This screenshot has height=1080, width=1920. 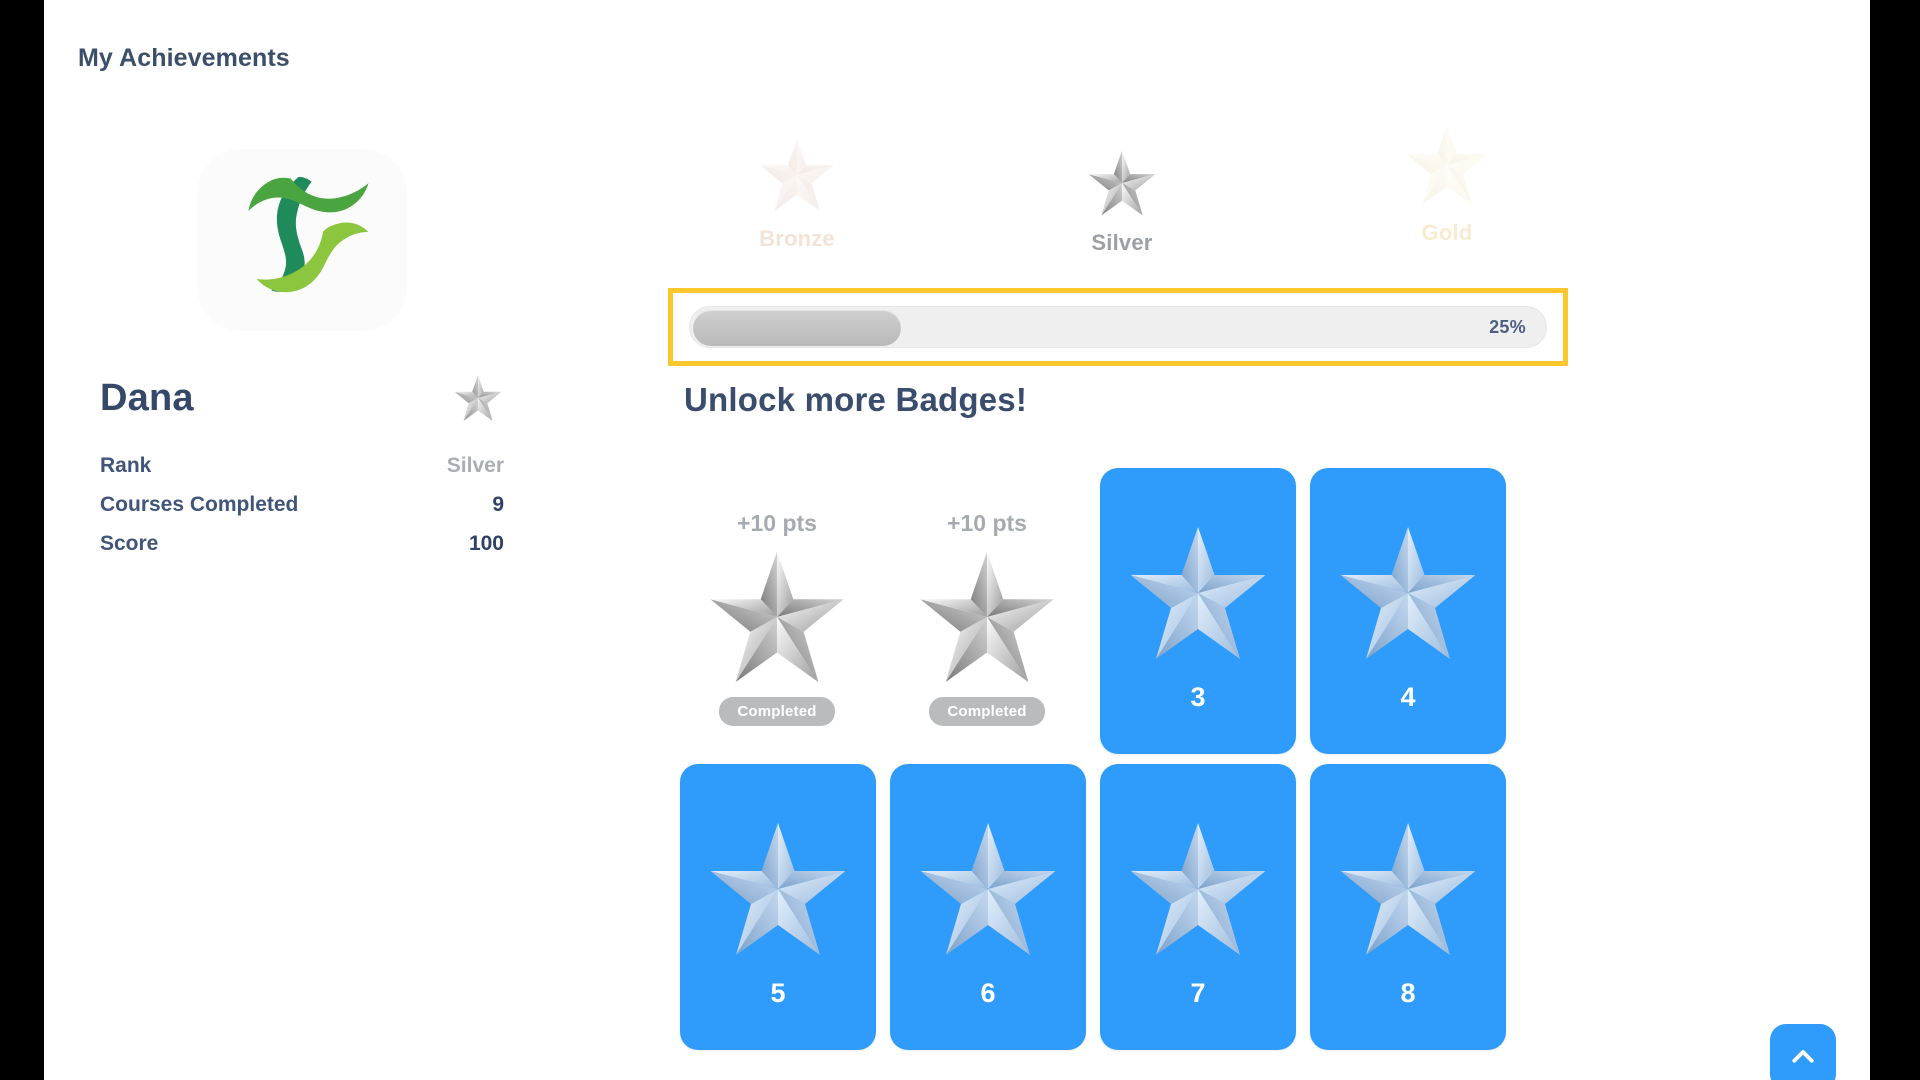 What do you see at coordinates (988, 992) in the screenshot?
I see `badge-number: 6` at bounding box center [988, 992].